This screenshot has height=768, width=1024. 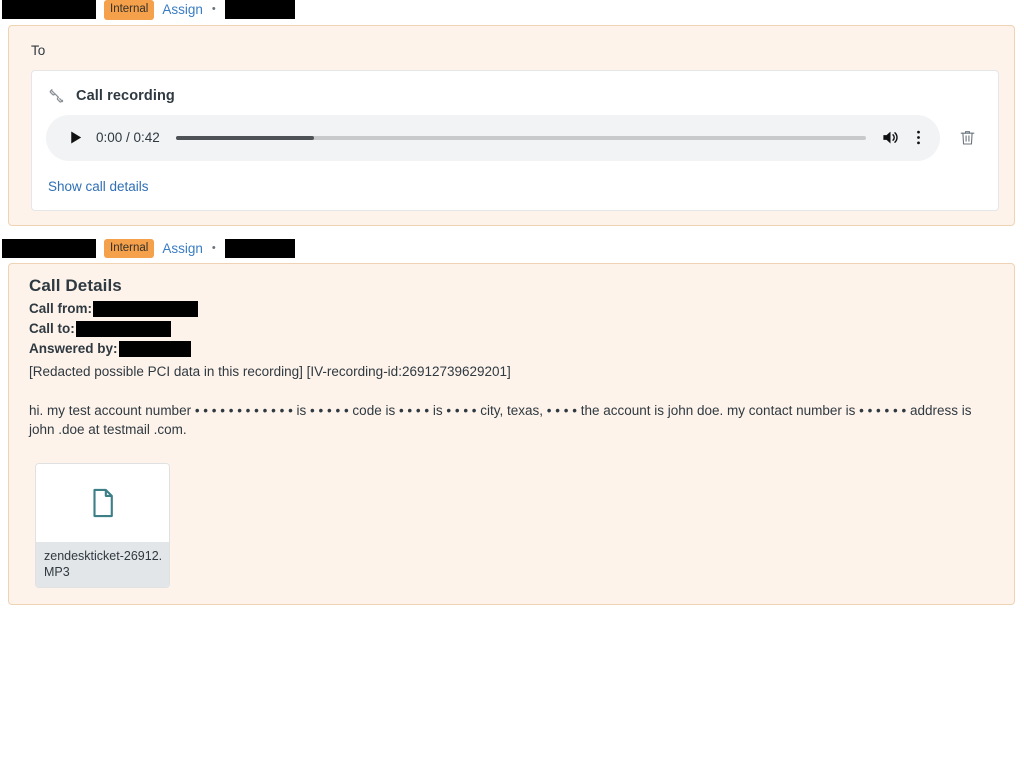 What do you see at coordinates (510, 329) in the screenshot?
I see `call-to-row: Call to:` at bounding box center [510, 329].